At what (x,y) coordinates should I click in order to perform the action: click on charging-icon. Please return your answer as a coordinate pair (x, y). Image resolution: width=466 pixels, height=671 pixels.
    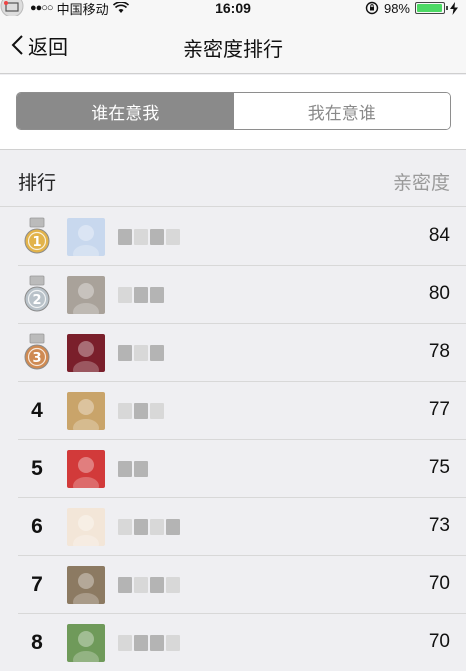
    Looking at the image, I should click on (454, 8).